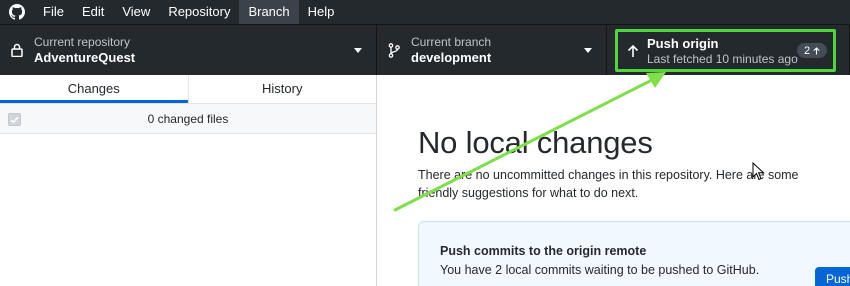 This screenshot has height=286, width=850. I want to click on menu-view: View, so click(136, 12).